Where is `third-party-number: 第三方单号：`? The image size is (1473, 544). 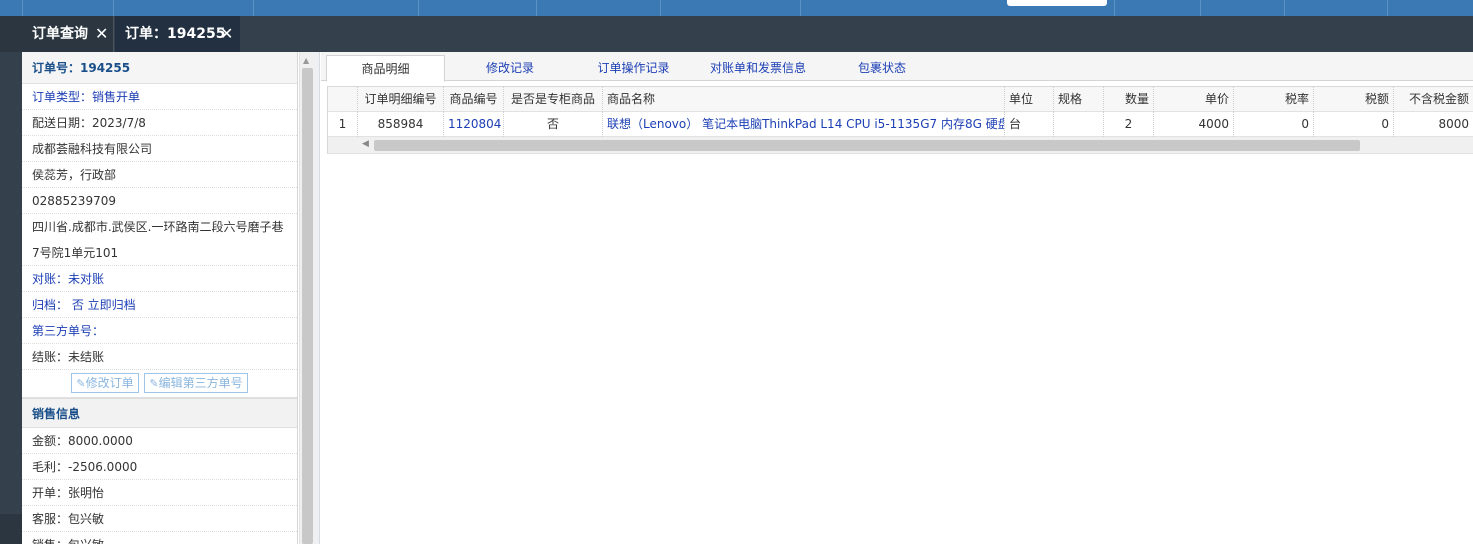 third-party-number: 第三方单号： is located at coordinates (159, 331).